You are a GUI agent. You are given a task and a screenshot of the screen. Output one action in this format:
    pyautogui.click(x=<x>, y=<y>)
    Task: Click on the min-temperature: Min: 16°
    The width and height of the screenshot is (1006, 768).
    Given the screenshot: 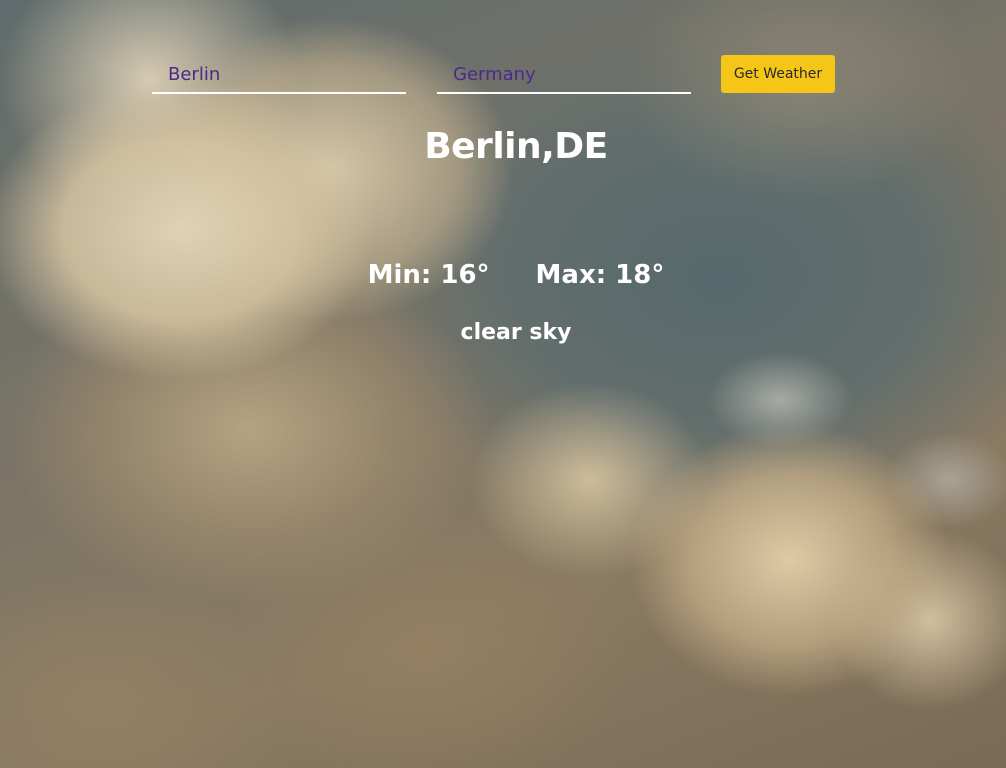 What is the action you would take?
    pyautogui.click(x=428, y=275)
    